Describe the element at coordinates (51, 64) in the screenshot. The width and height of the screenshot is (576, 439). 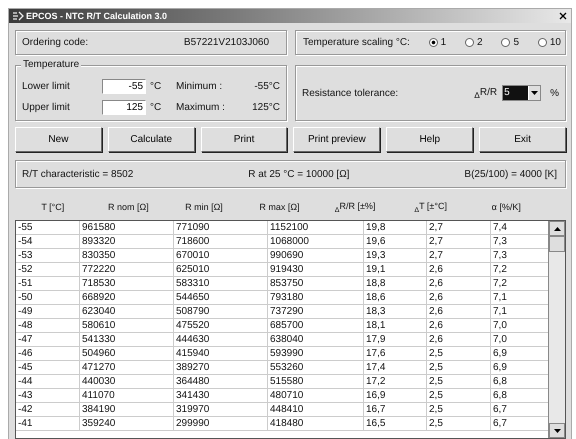
I see `group-title: Temperature` at that location.